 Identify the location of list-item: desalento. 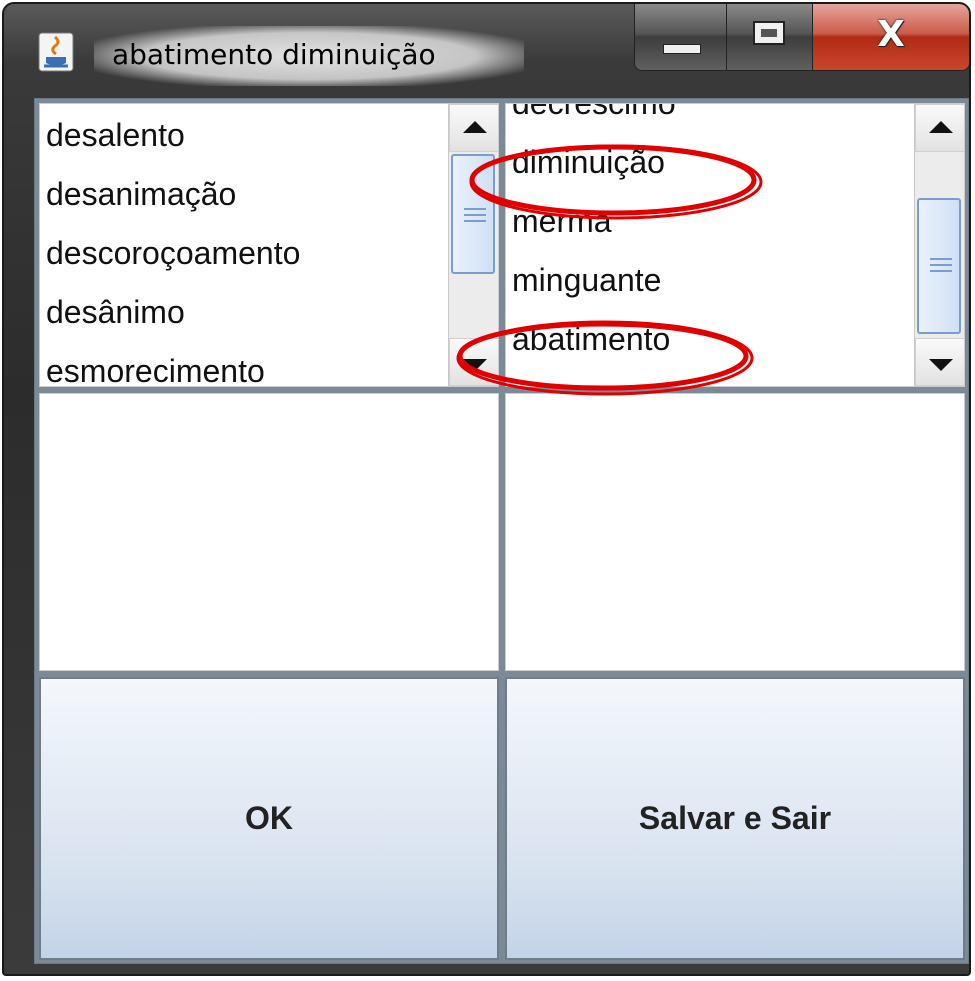
(243, 135).